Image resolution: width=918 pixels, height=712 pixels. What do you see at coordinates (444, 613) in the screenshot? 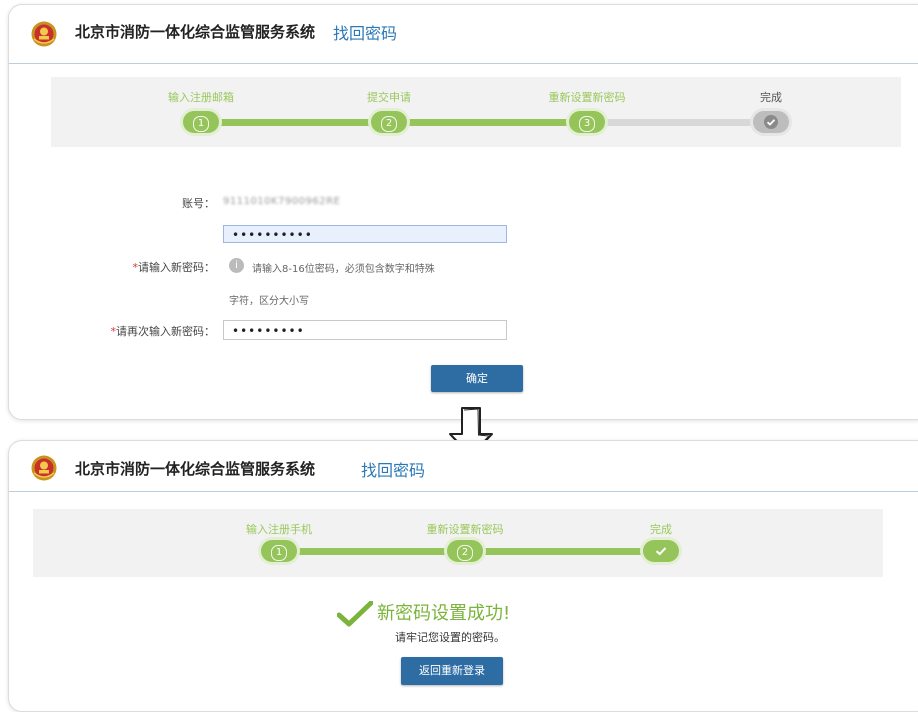
I see `success-message: 新密码设置成功!` at bounding box center [444, 613].